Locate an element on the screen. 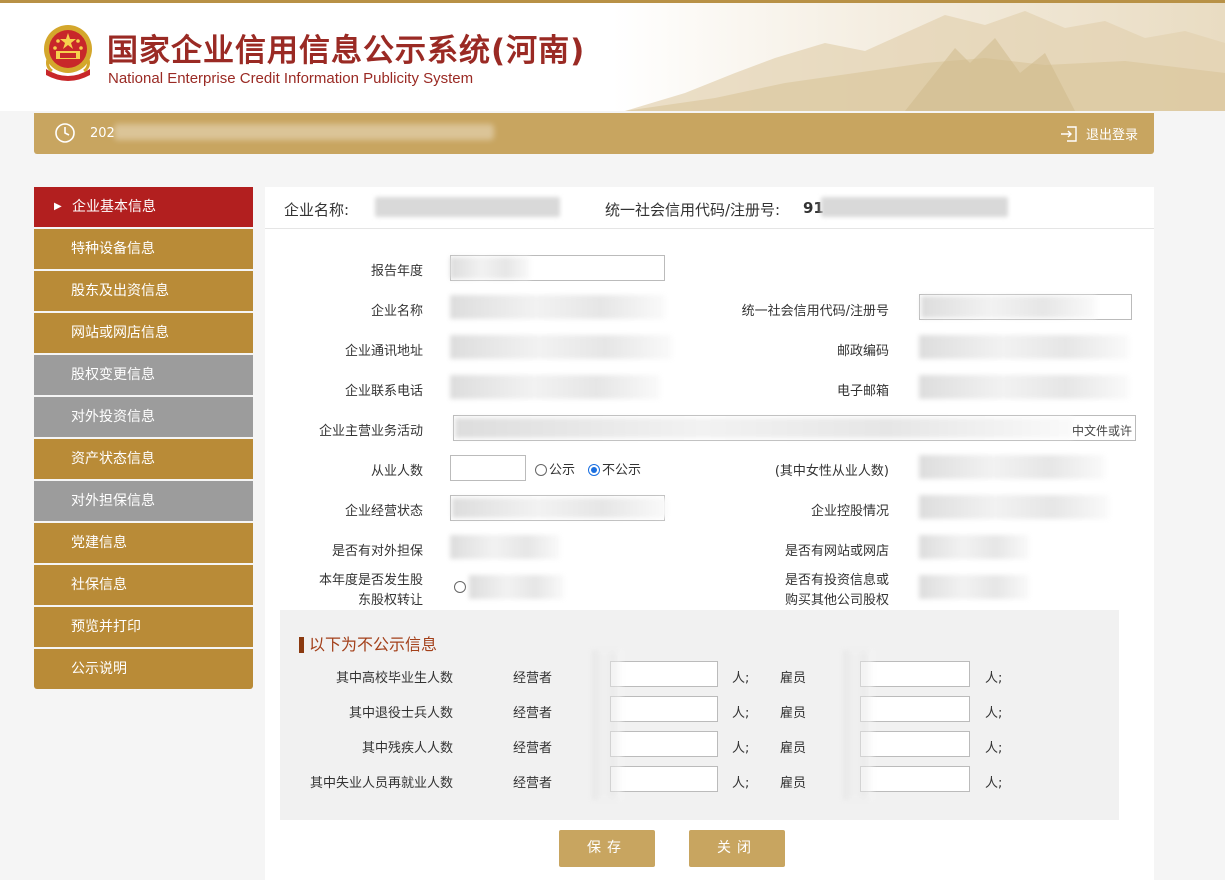 The image size is (1225, 880). female-employees-field is located at coordinates (1012, 467).